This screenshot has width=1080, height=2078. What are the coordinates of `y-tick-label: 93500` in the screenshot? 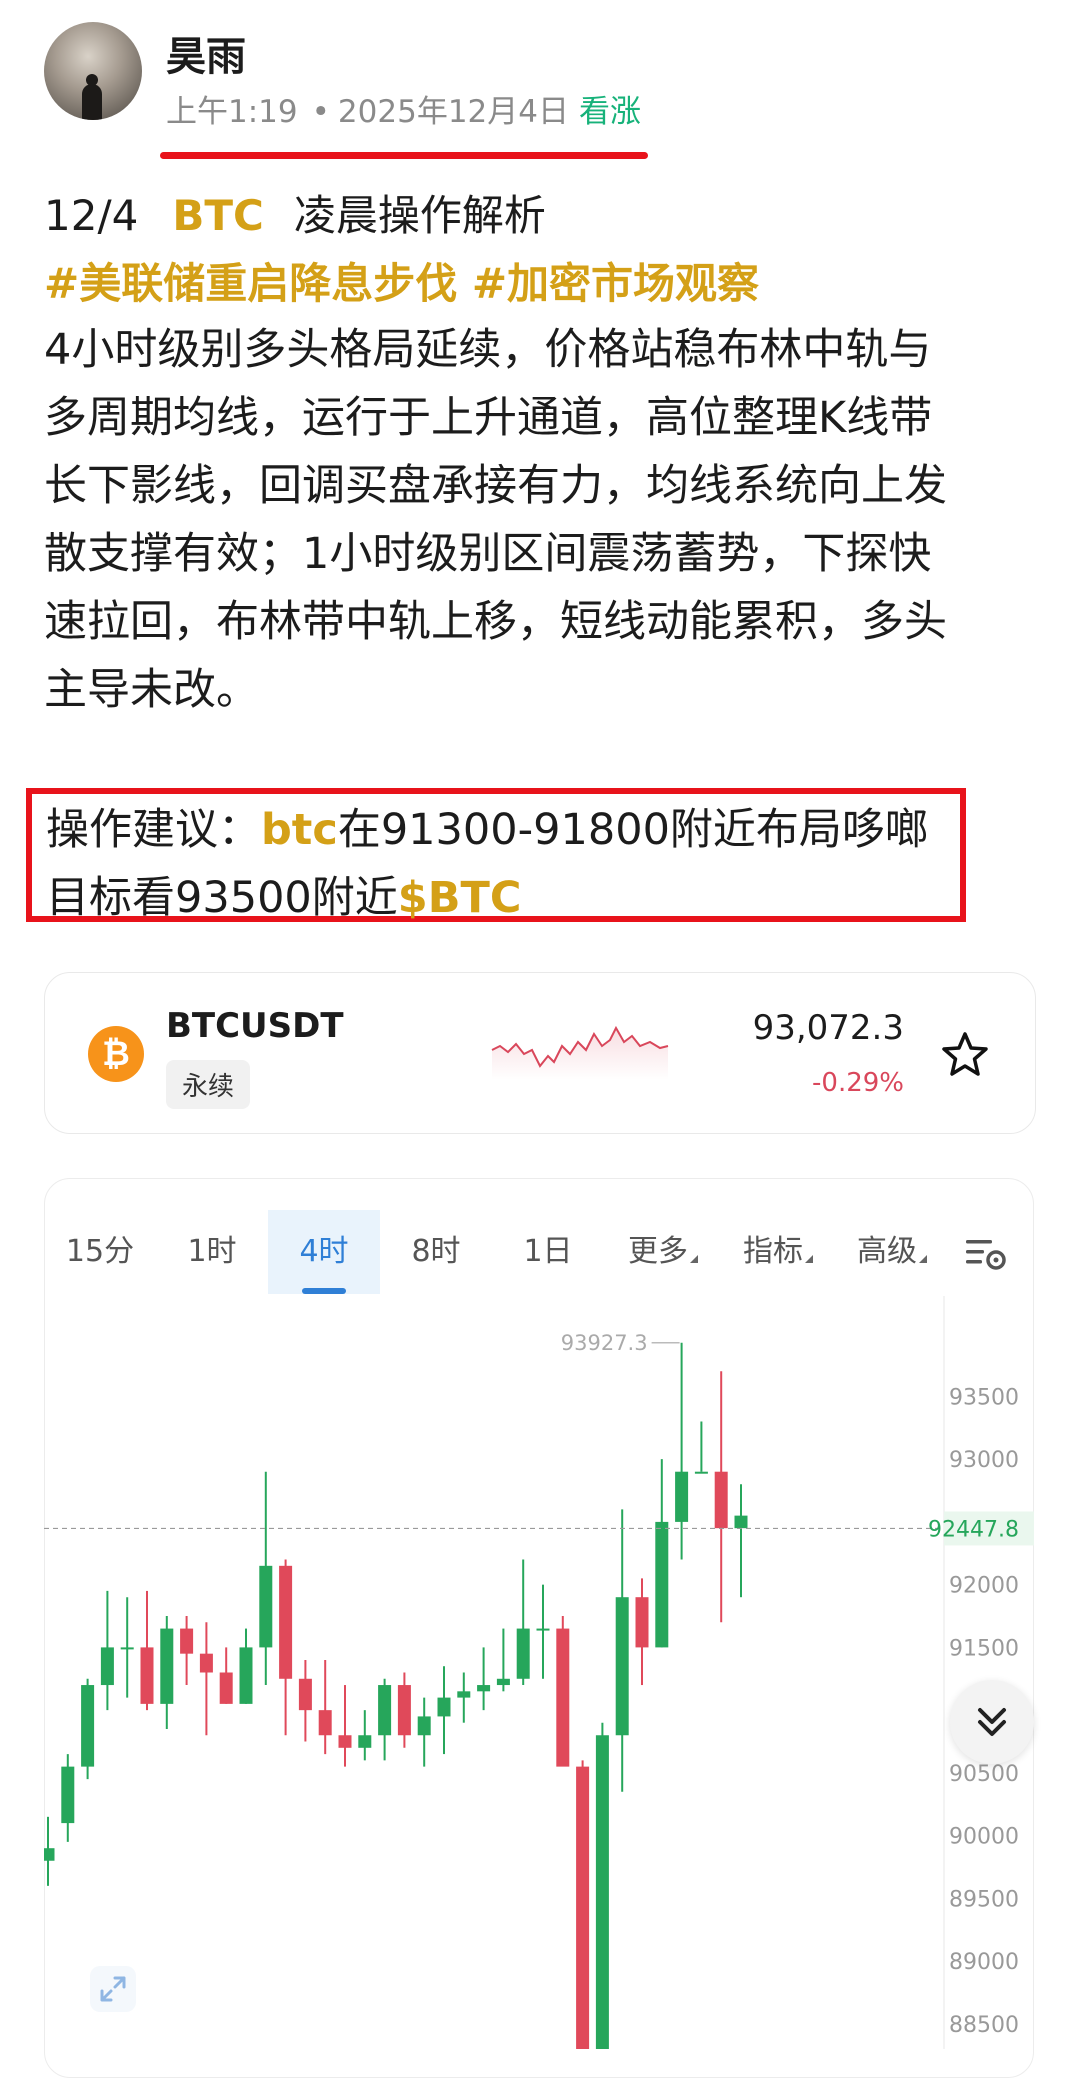 It's located at (984, 1397).